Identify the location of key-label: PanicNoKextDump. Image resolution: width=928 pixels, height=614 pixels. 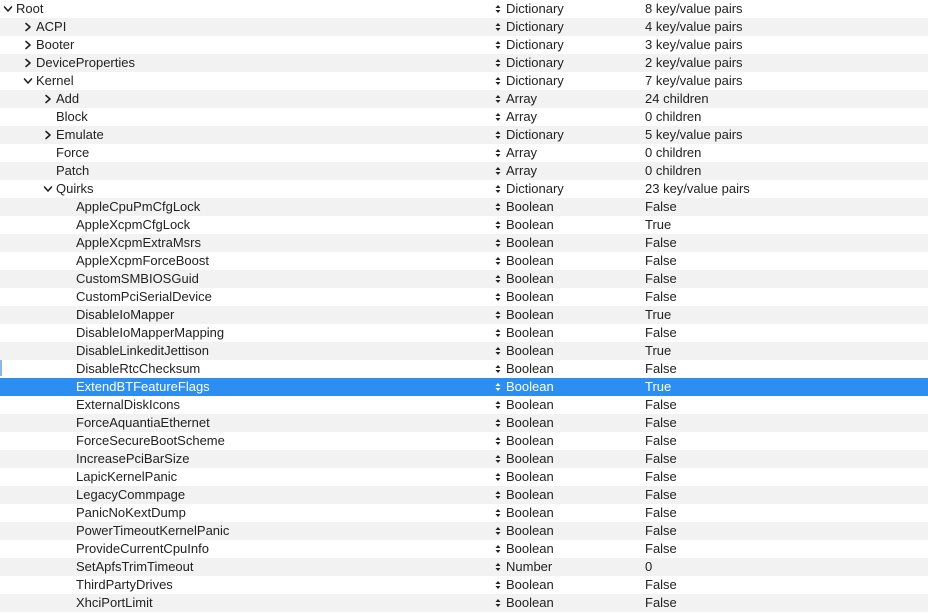
(130, 513).